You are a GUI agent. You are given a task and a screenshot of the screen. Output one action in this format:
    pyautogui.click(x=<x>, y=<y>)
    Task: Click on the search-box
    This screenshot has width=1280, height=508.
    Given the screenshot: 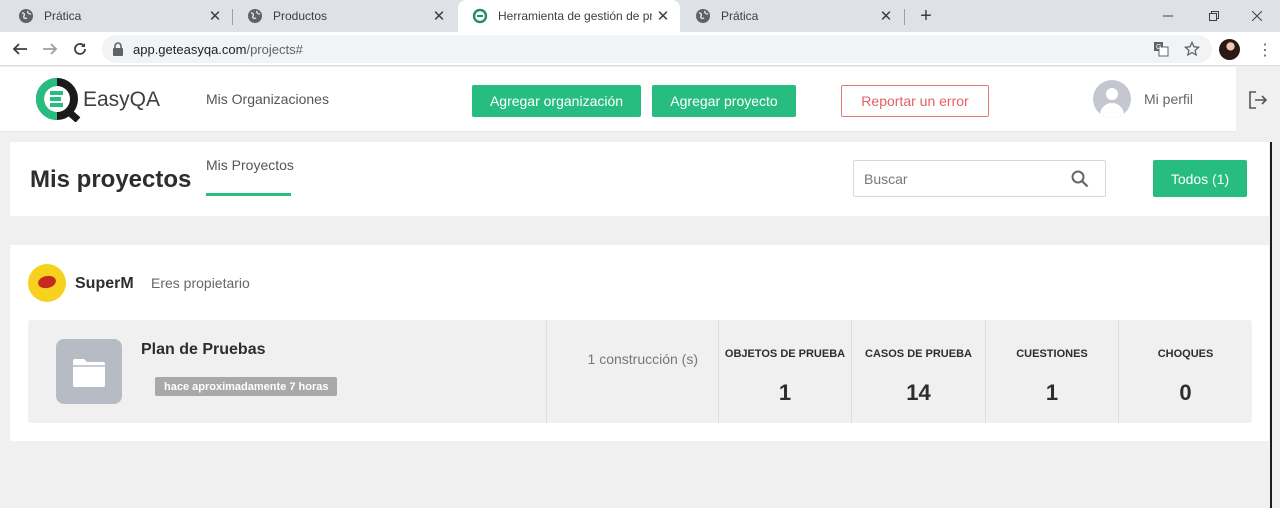 What is the action you would take?
    pyautogui.click(x=979, y=178)
    